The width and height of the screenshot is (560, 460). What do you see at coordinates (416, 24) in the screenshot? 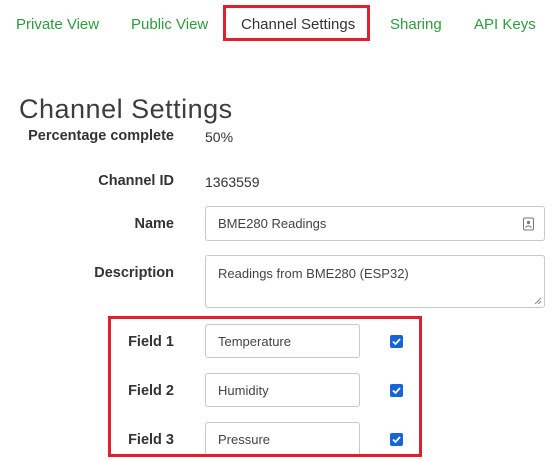
I see `tab-sharing: Sharing` at bounding box center [416, 24].